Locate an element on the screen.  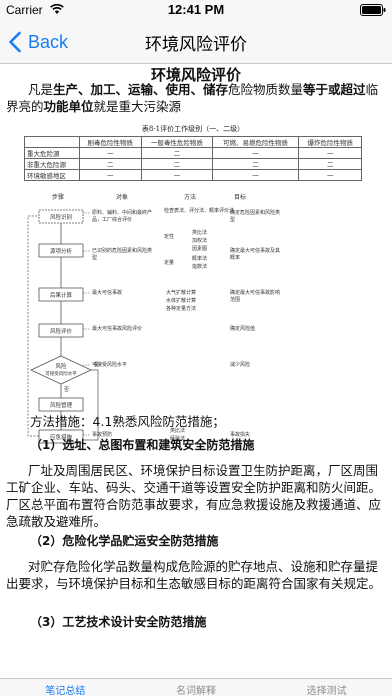
tab-item: 选择测试 is located at coordinates (326, 687).